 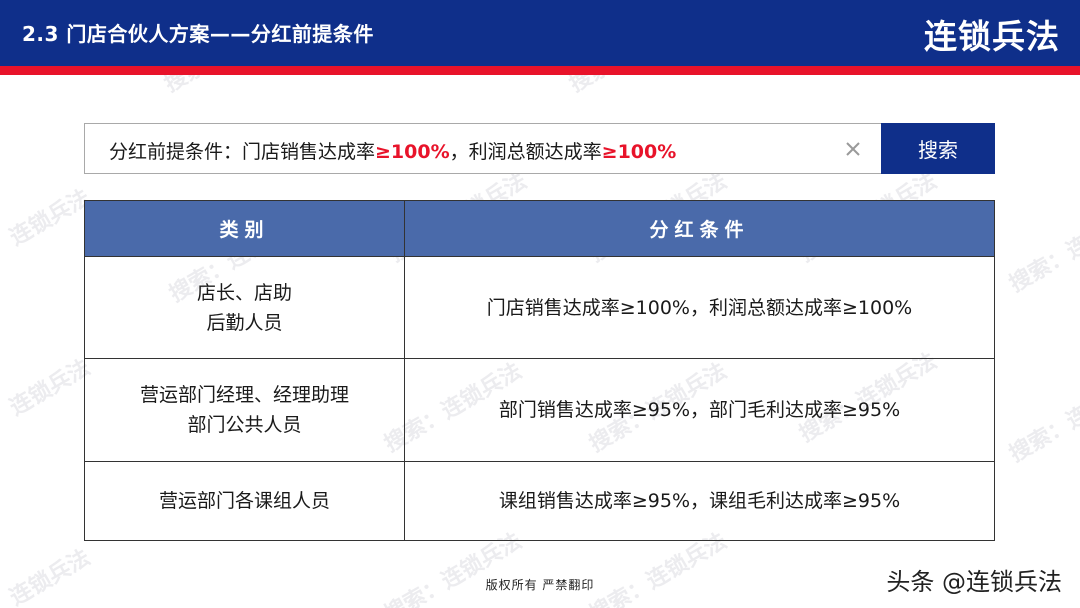 What do you see at coordinates (244, 425) in the screenshot?
I see `category-line: 部门公共人员` at bounding box center [244, 425].